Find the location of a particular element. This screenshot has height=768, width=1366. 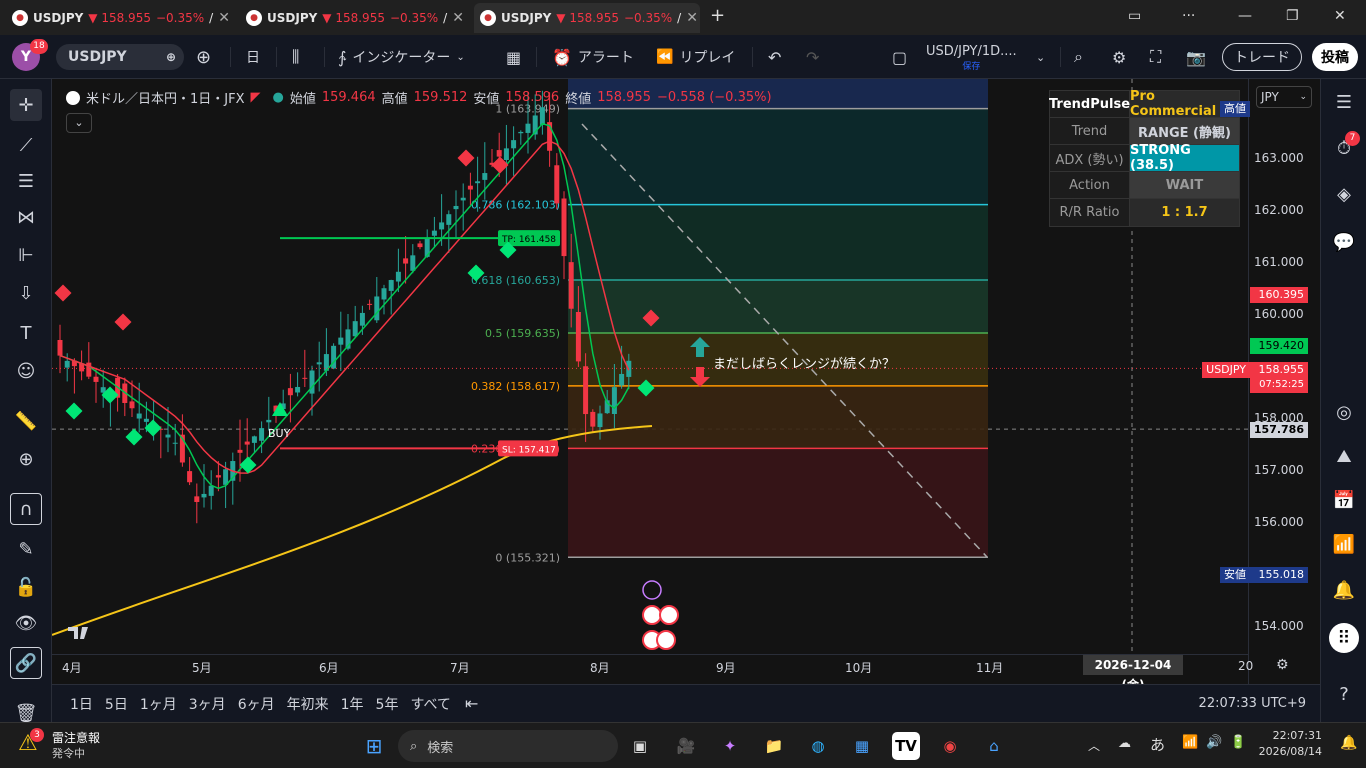

replay-button: ⏪ リプレイ is located at coordinates (695, 57).